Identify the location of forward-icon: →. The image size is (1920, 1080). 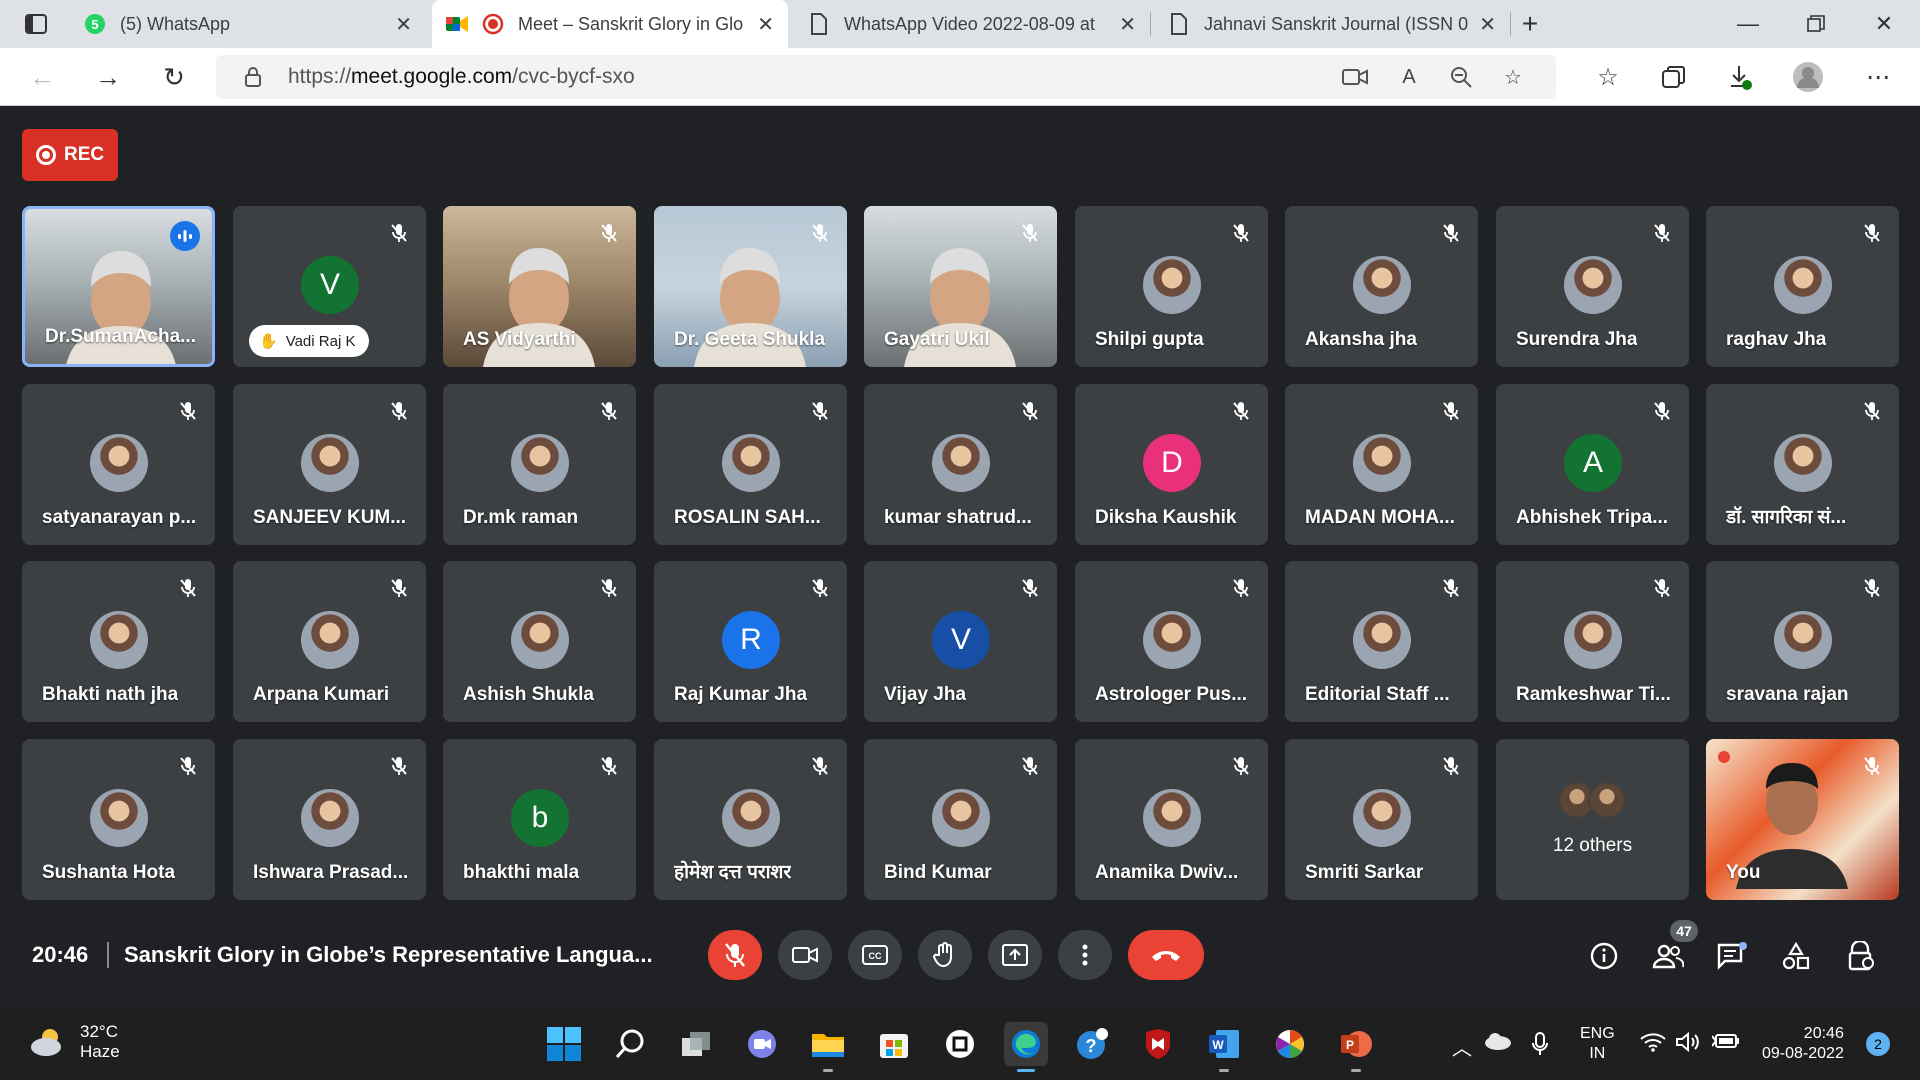
(108, 77).